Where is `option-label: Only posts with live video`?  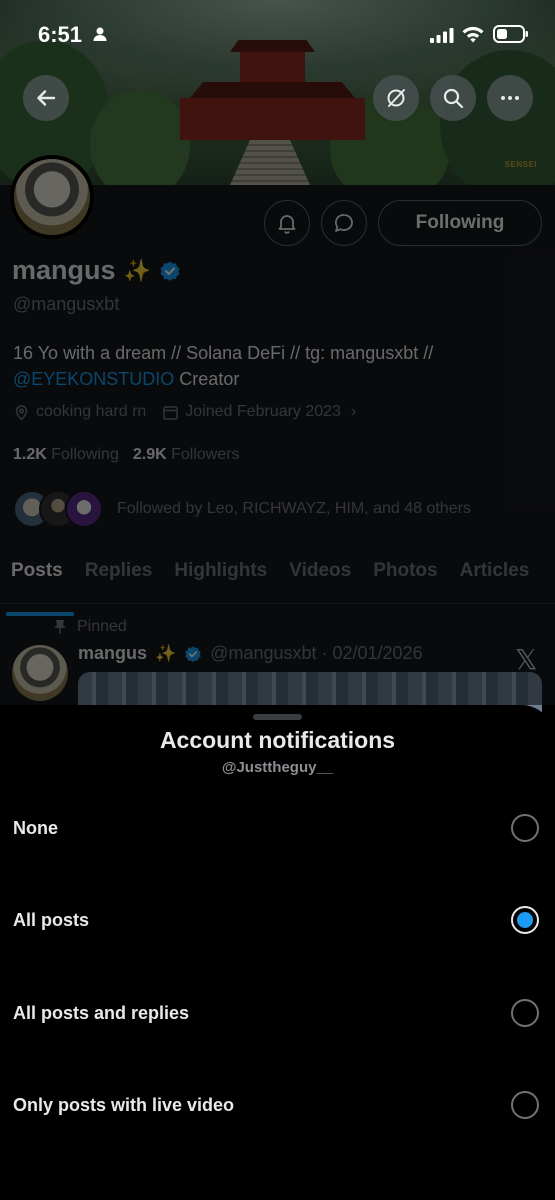 option-label: Only posts with live video is located at coordinates (124, 1104).